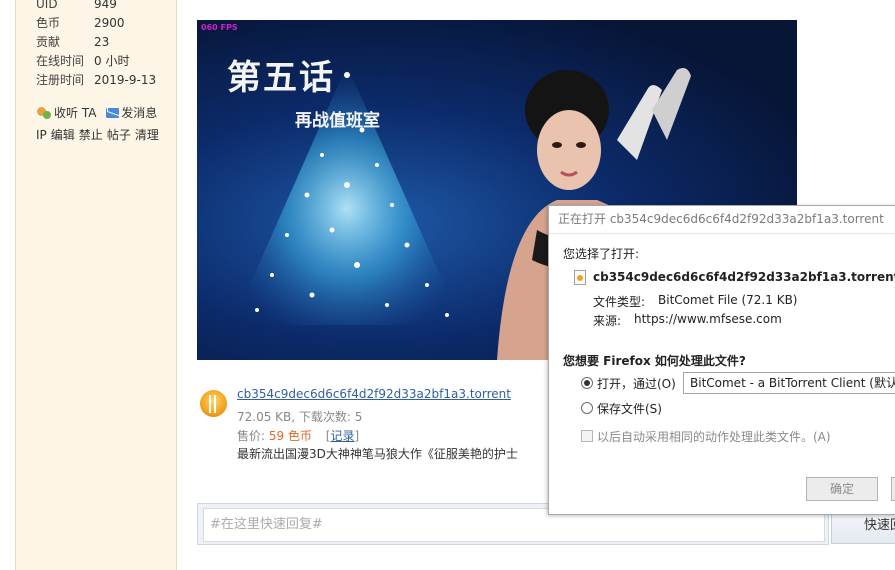  I want to click on auto-action-checkbox, so click(587, 436).